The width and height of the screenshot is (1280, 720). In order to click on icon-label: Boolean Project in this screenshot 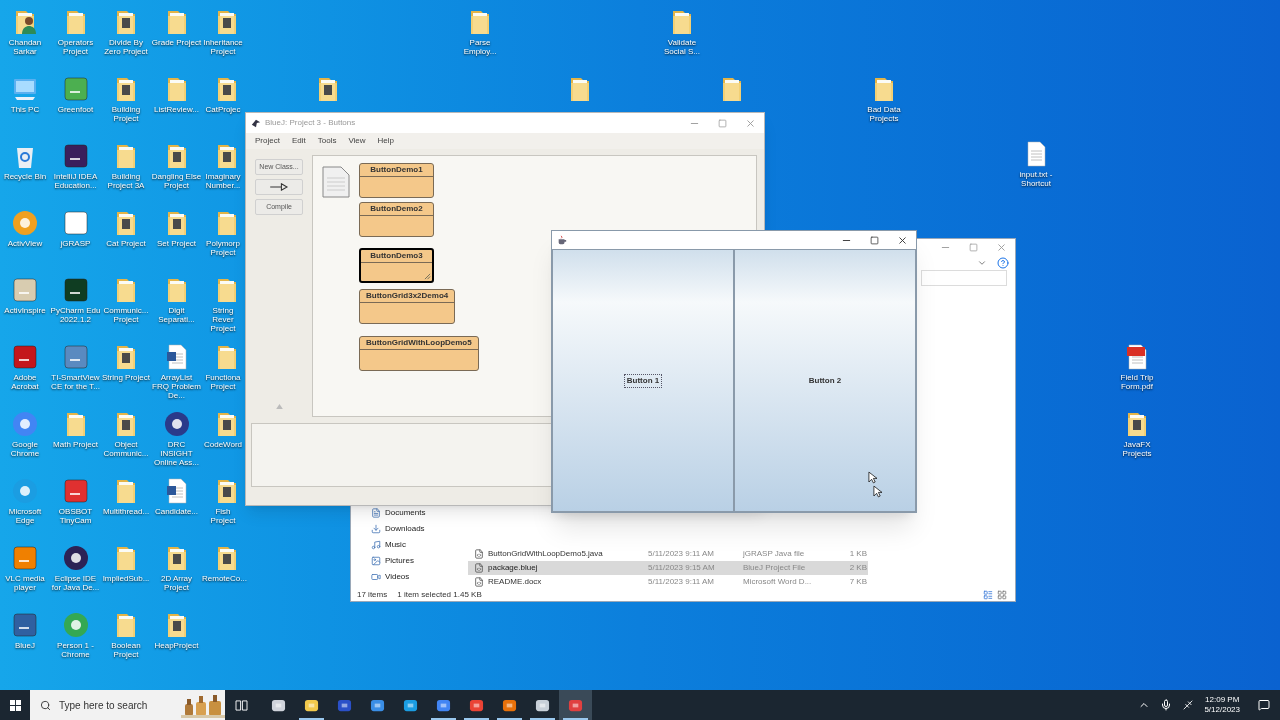, I will do `click(126, 650)`.